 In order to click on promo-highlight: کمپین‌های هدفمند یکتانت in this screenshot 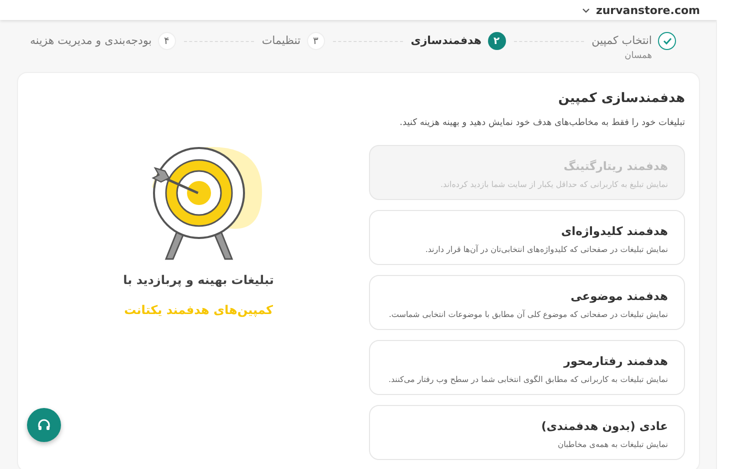, I will do `click(198, 310)`.